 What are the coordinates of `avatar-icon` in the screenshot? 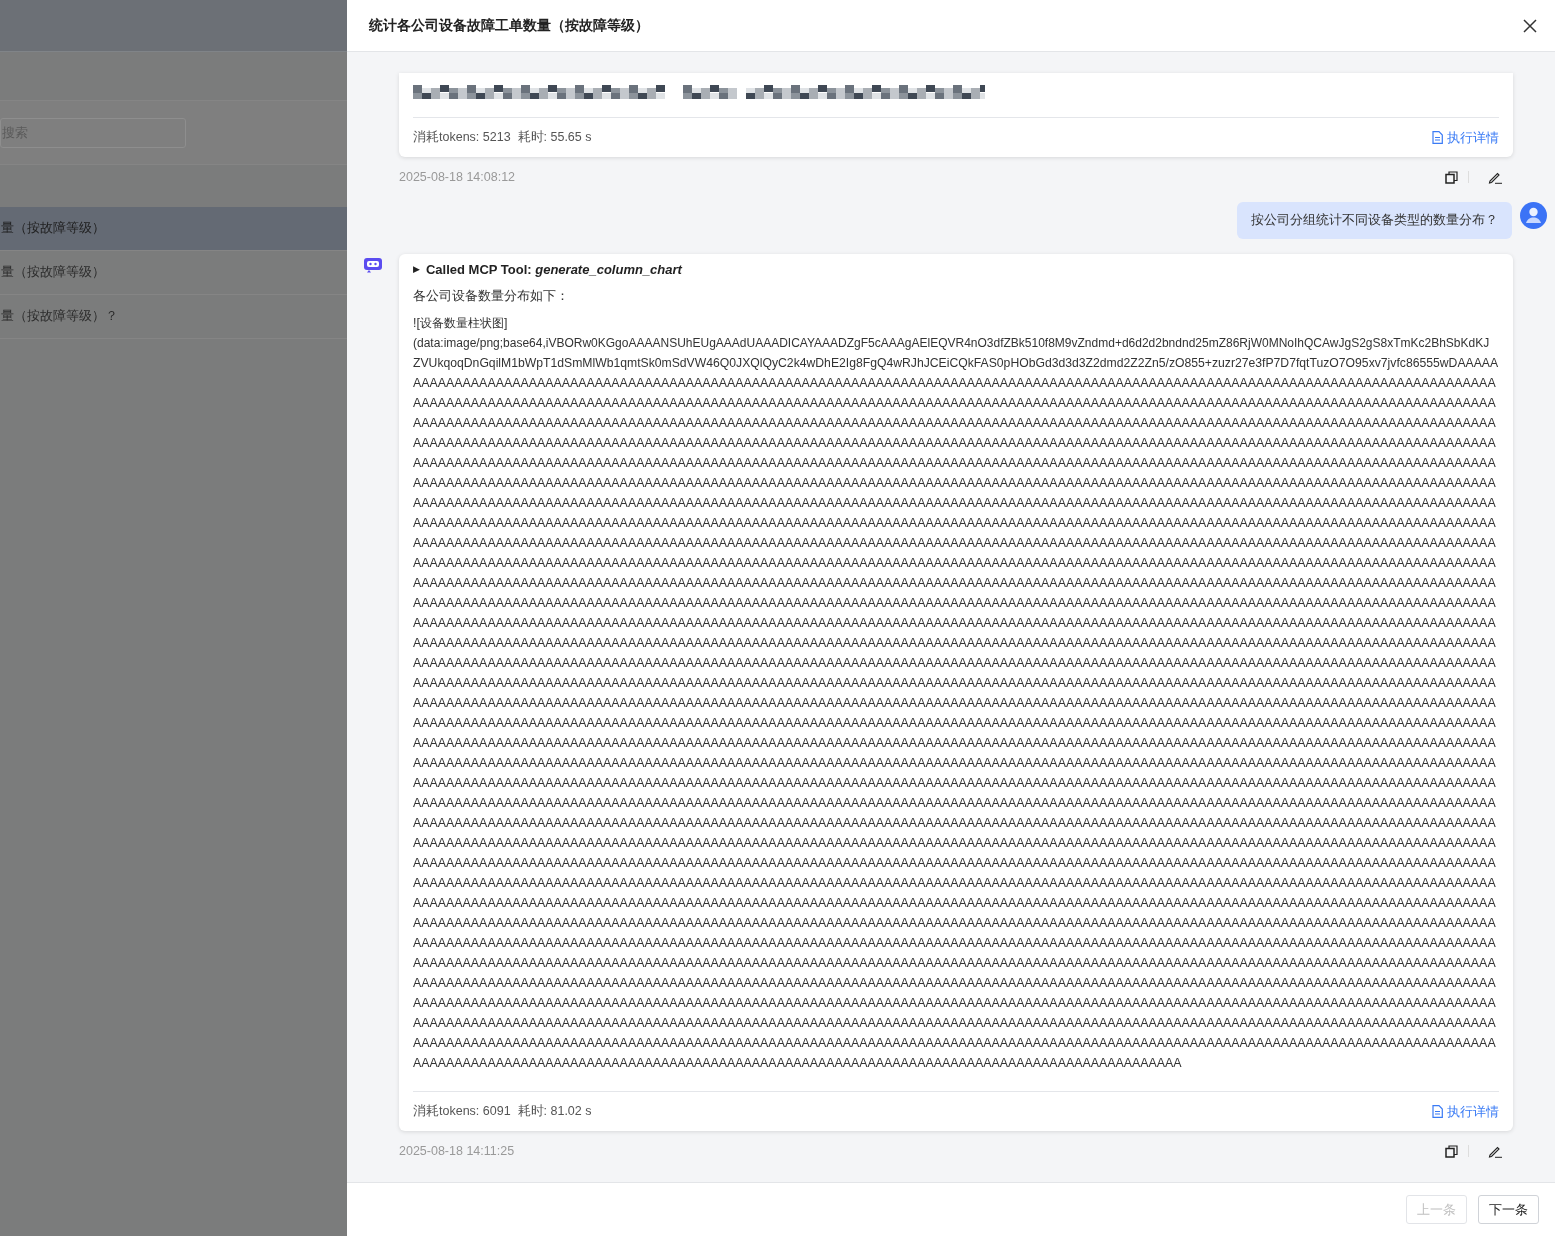 It's located at (1533, 215).